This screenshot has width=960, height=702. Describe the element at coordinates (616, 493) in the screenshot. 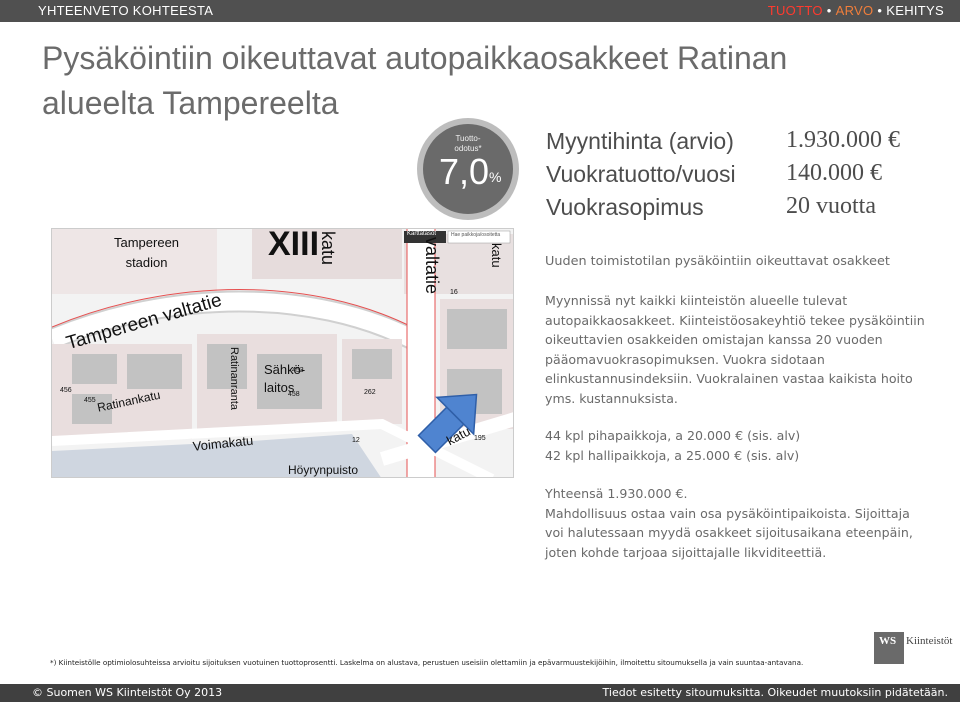

I see `paragraph-line: Yhteensä 1.930.000 €.` at that location.